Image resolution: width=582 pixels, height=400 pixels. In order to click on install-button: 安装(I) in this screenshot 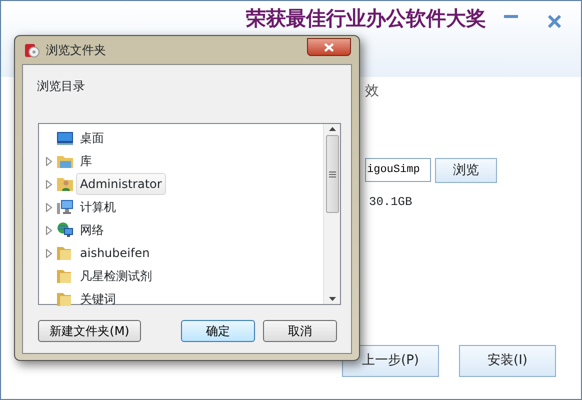, I will do `click(507, 361)`.